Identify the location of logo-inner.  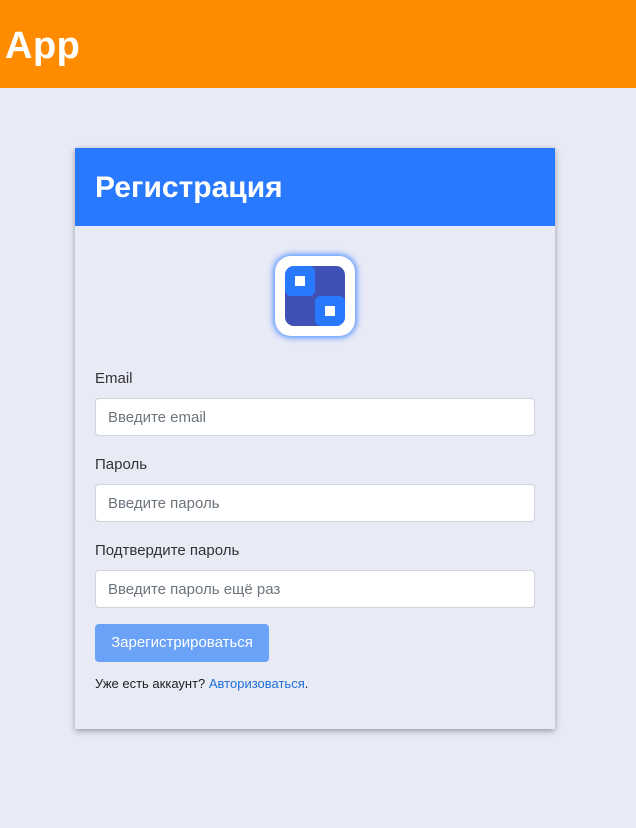
(315, 296).